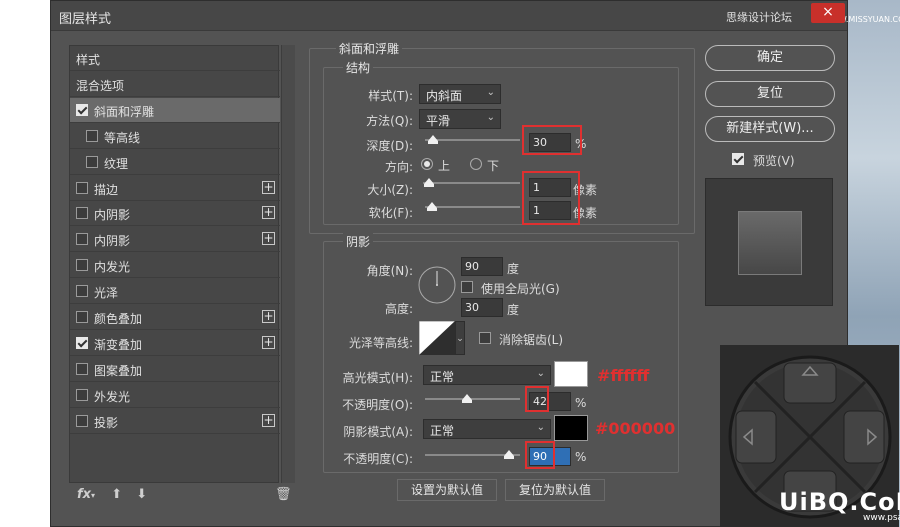  I want to click on altitude-unit: 度, so click(513, 310).